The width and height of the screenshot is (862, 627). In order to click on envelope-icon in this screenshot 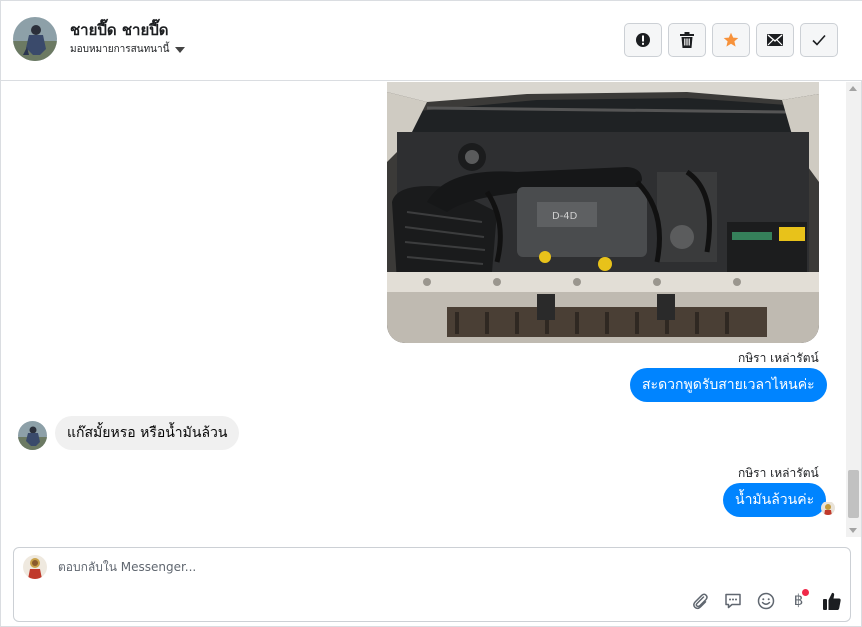, I will do `click(775, 40)`.